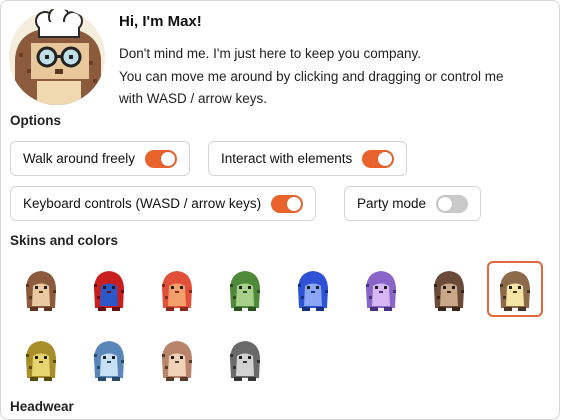 Image resolution: width=562 pixels, height=420 pixels. I want to click on option-label: Walk around freely, so click(79, 158).